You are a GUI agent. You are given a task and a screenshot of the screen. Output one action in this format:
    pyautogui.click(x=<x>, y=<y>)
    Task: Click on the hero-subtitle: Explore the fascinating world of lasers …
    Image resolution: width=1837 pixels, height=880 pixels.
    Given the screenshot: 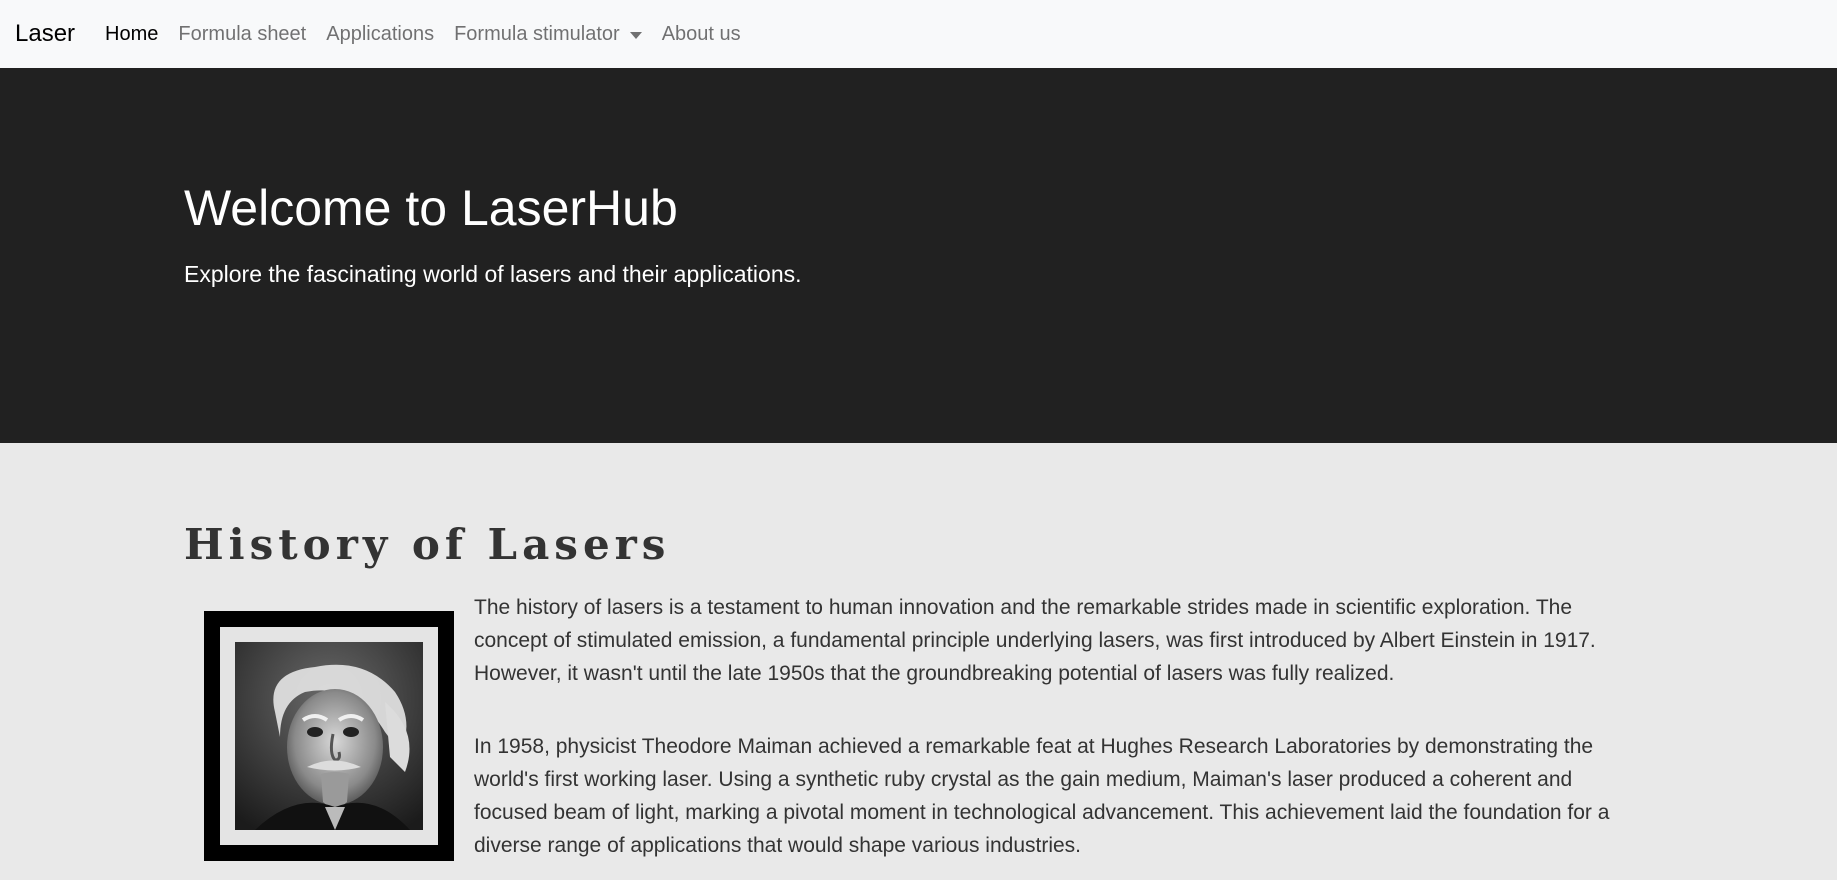 What is the action you would take?
    pyautogui.click(x=493, y=274)
    